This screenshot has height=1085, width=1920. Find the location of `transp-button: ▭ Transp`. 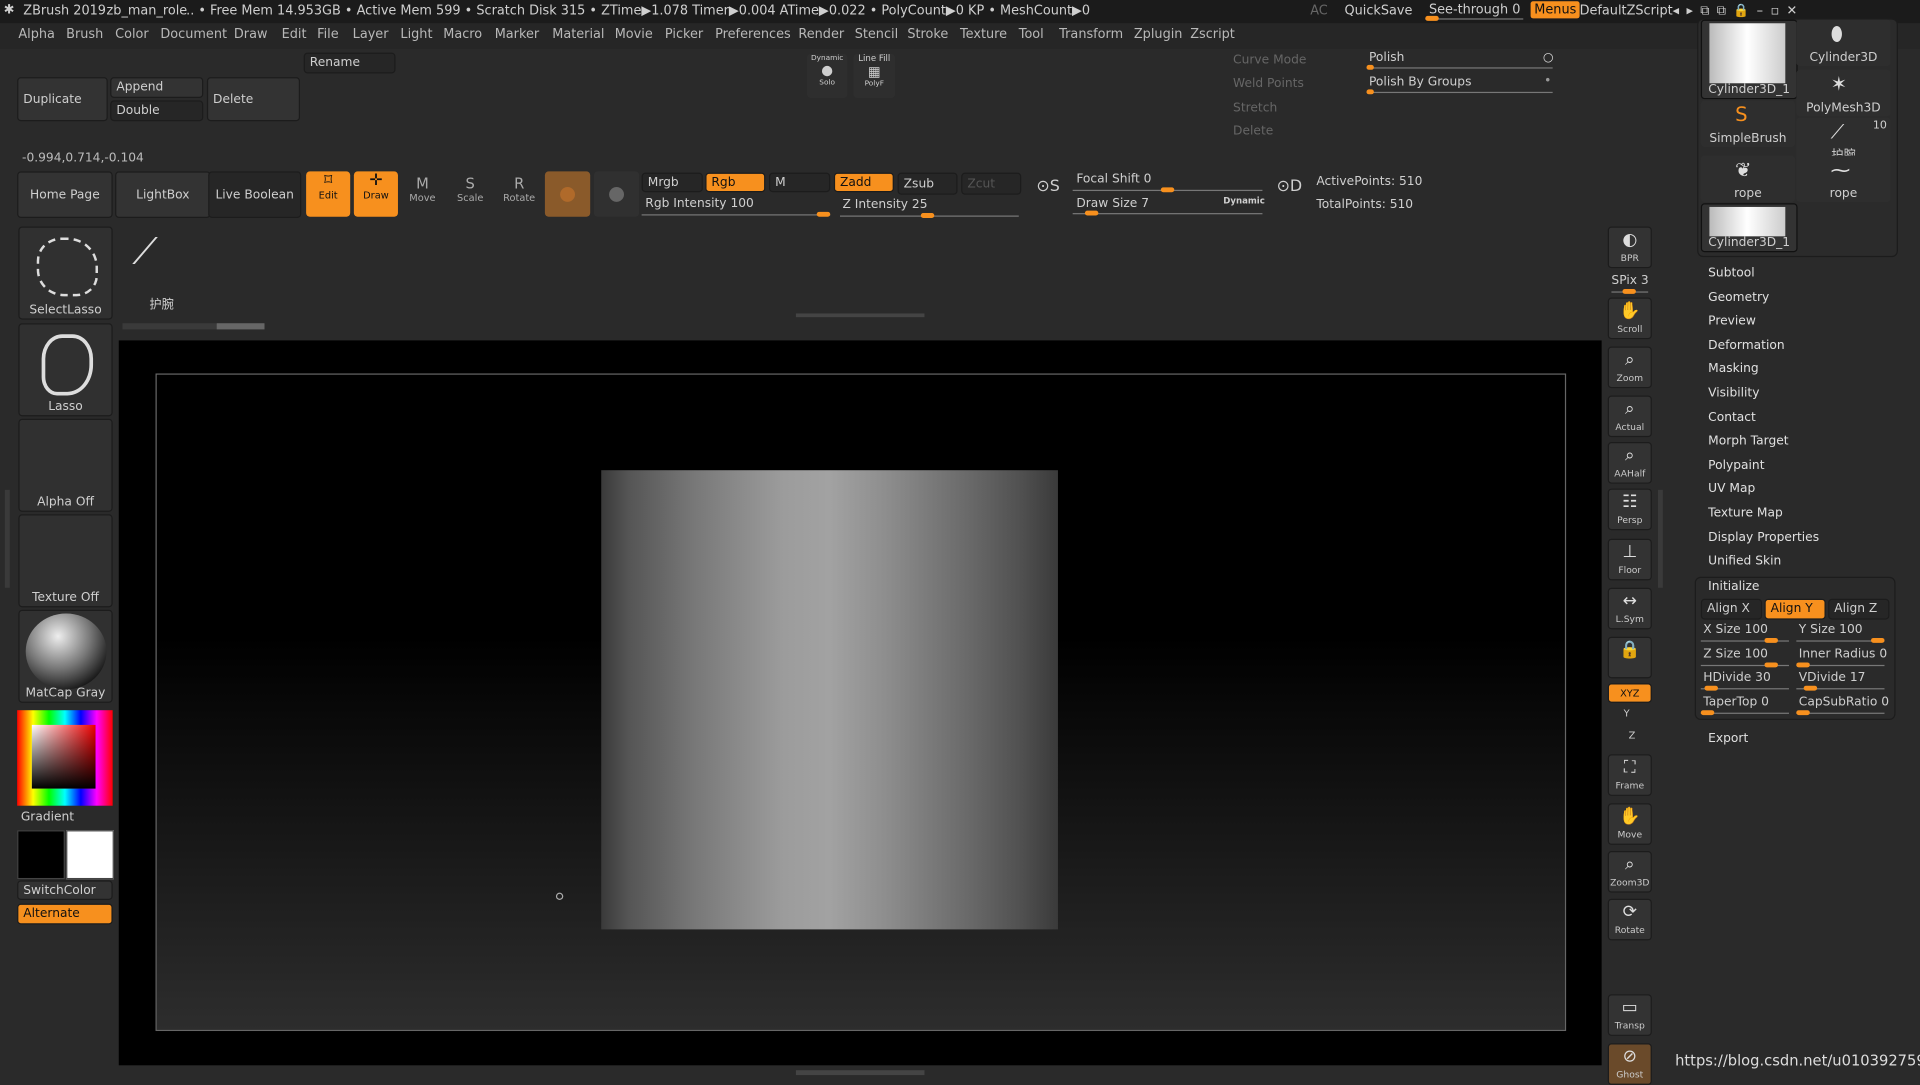

transp-button: ▭ Transp is located at coordinates (1629, 1015).